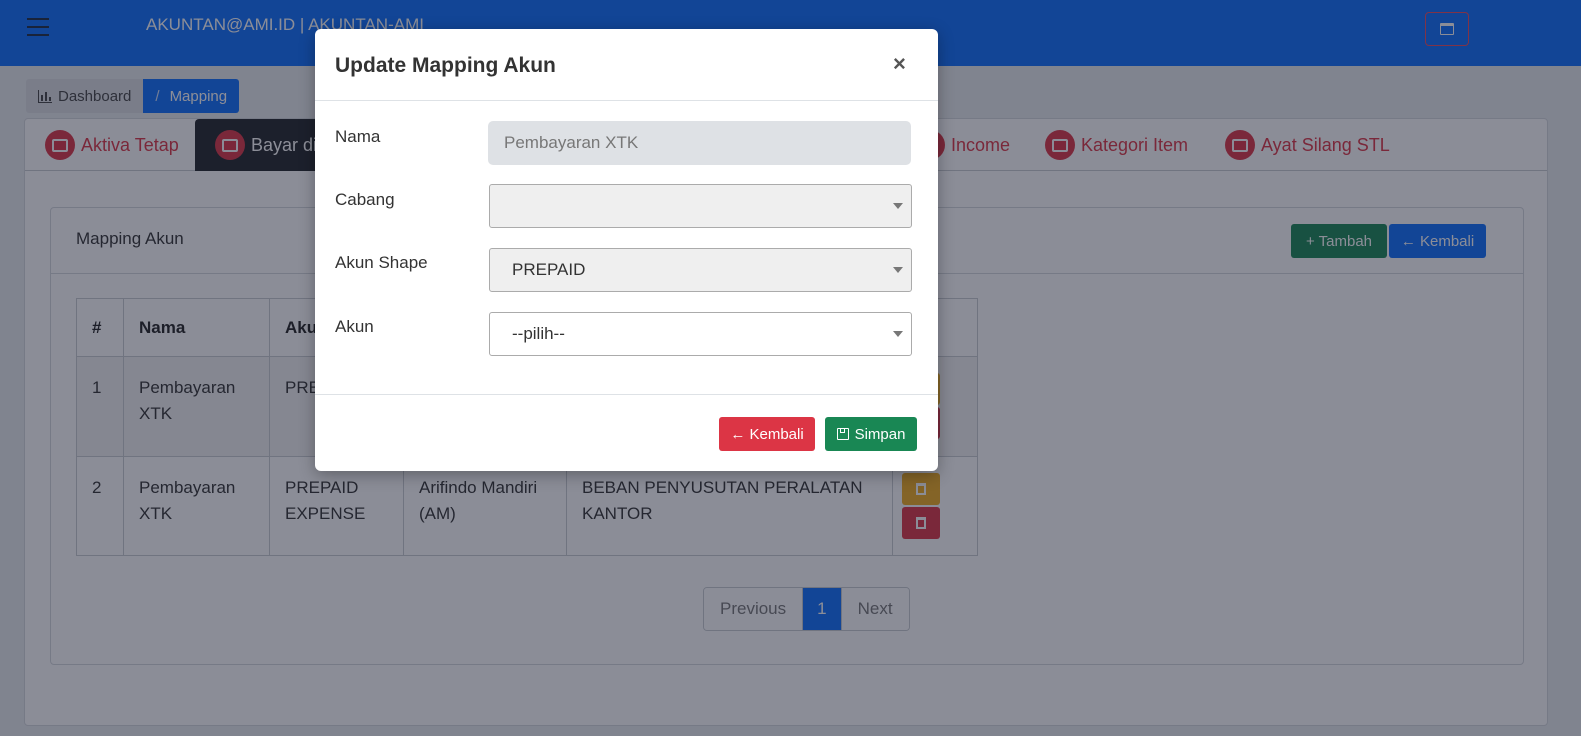 This screenshot has width=1581, height=736. I want to click on akun-select: --pilih--, so click(700, 334).